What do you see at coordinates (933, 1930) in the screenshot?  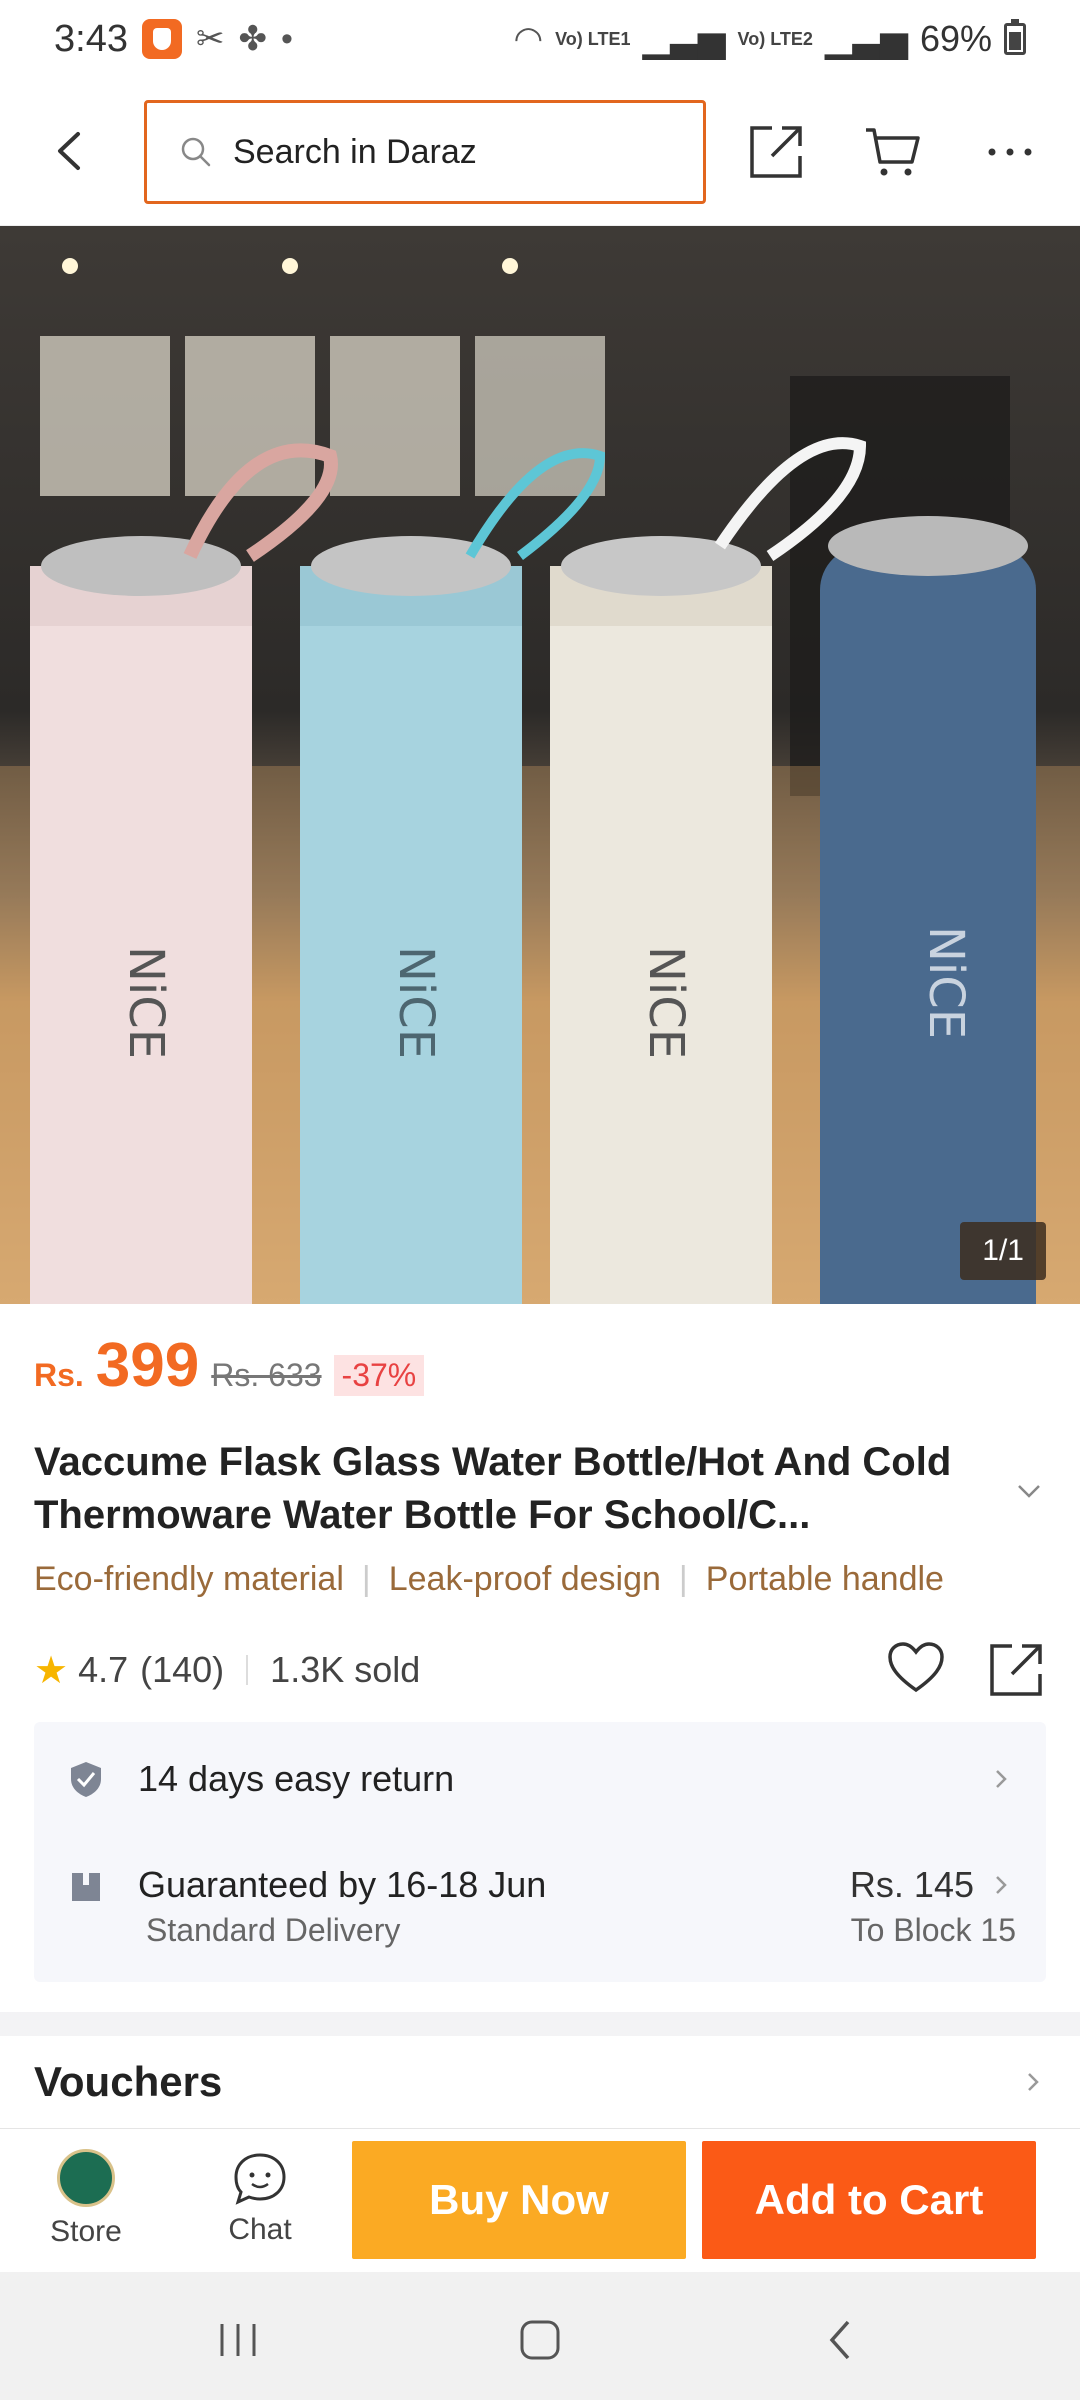 I see `delivery-location: To Block 15` at bounding box center [933, 1930].